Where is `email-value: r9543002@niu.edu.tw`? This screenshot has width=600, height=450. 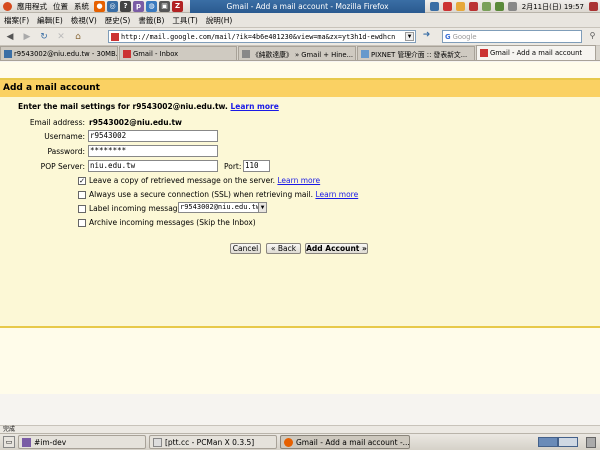
email-value: r9543002@niu.edu.tw is located at coordinates (135, 122).